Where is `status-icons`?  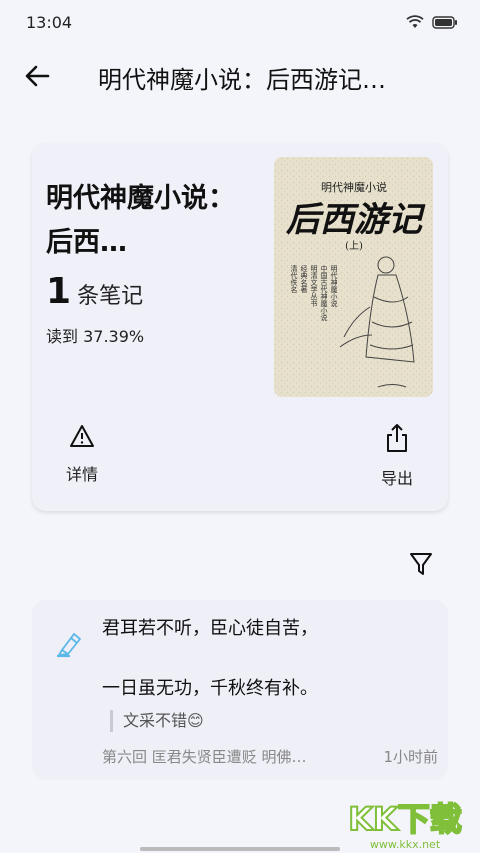 status-icons is located at coordinates (432, 22).